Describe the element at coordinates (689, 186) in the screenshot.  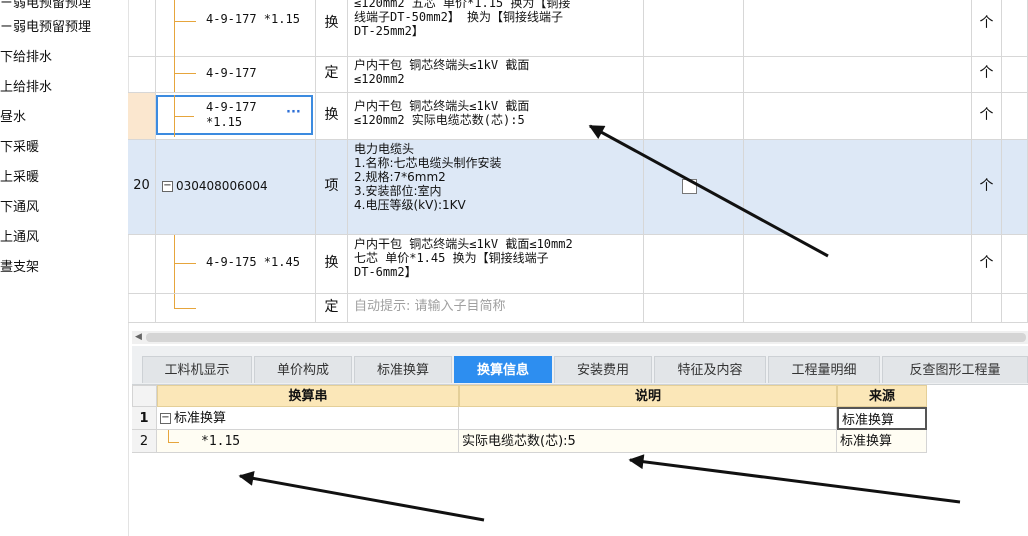
I see `checkbox` at that location.